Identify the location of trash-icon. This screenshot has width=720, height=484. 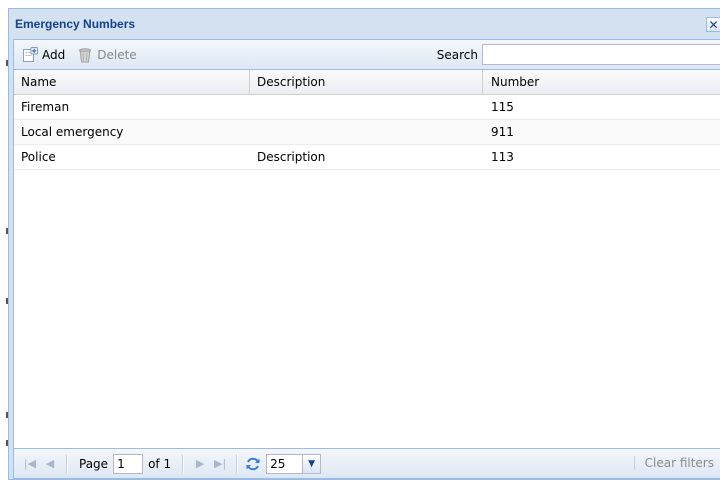
(85, 55).